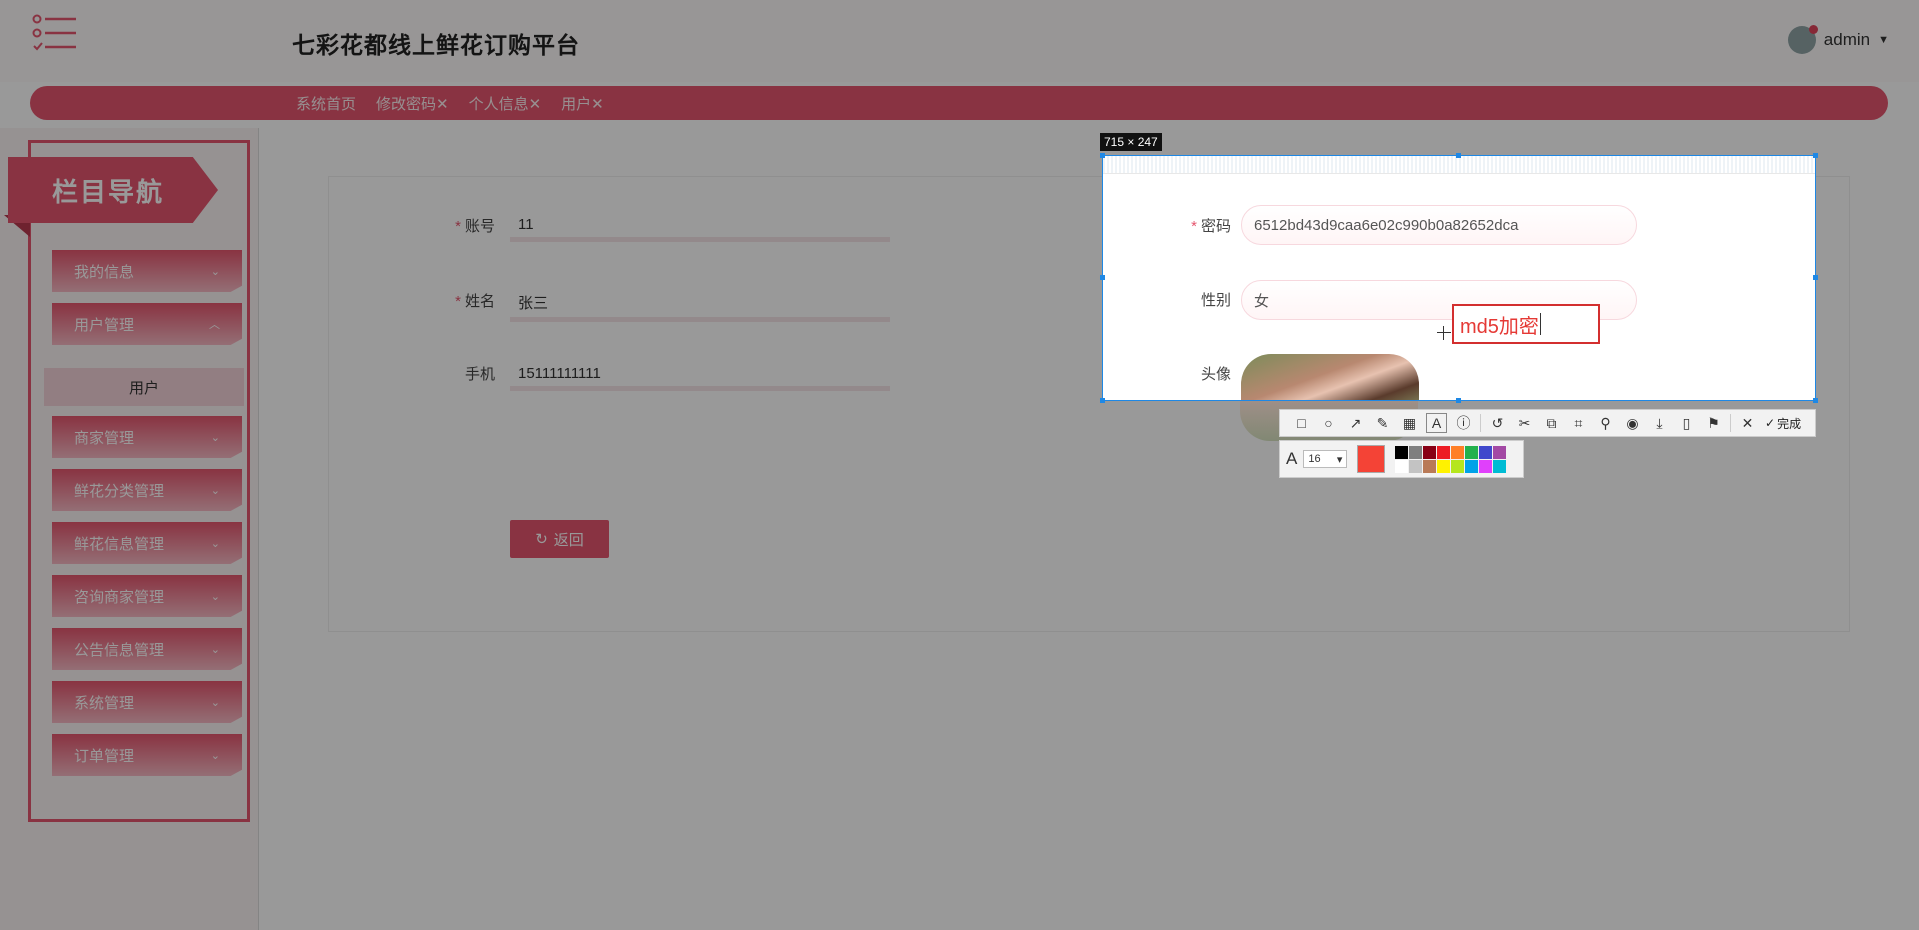 This screenshot has height=930, width=1919. Describe the element at coordinates (1292, 458) in the screenshot. I see `font-icon: A` at that location.